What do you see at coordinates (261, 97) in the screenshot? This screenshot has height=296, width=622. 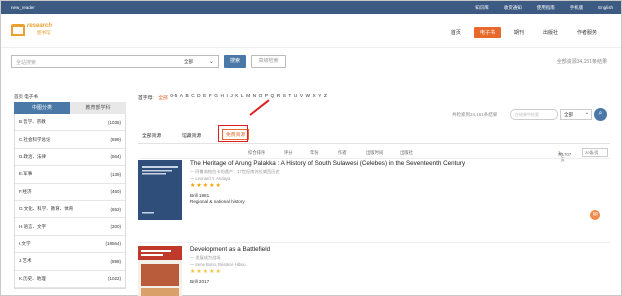 I see `alphabet-letter: O` at bounding box center [261, 97].